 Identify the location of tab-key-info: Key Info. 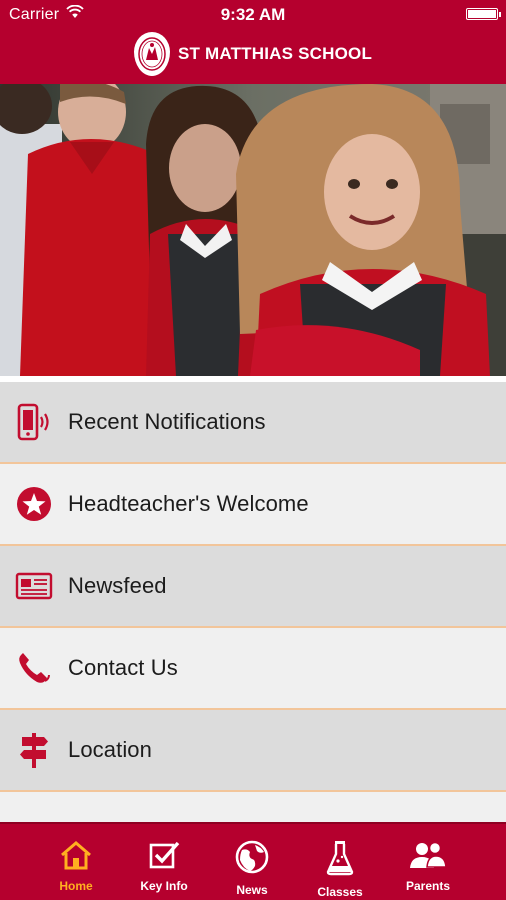
(164, 862).